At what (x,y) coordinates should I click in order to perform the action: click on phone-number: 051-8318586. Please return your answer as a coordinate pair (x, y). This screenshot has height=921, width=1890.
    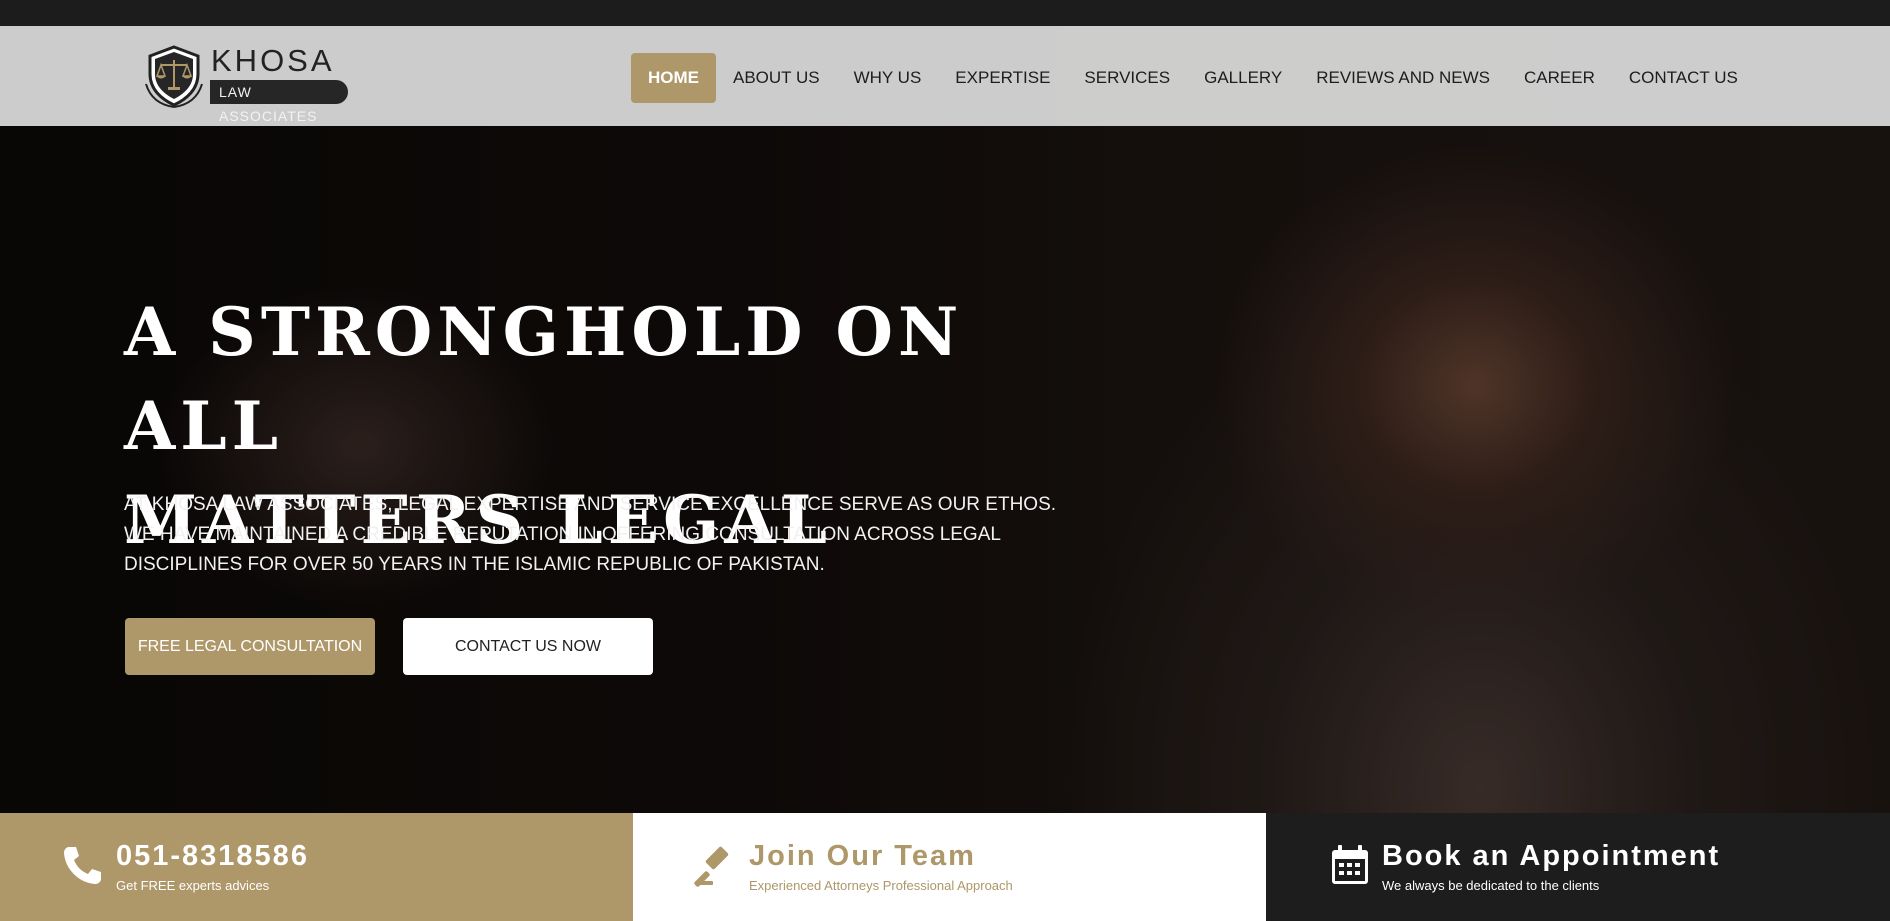
    Looking at the image, I should click on (212, 856).